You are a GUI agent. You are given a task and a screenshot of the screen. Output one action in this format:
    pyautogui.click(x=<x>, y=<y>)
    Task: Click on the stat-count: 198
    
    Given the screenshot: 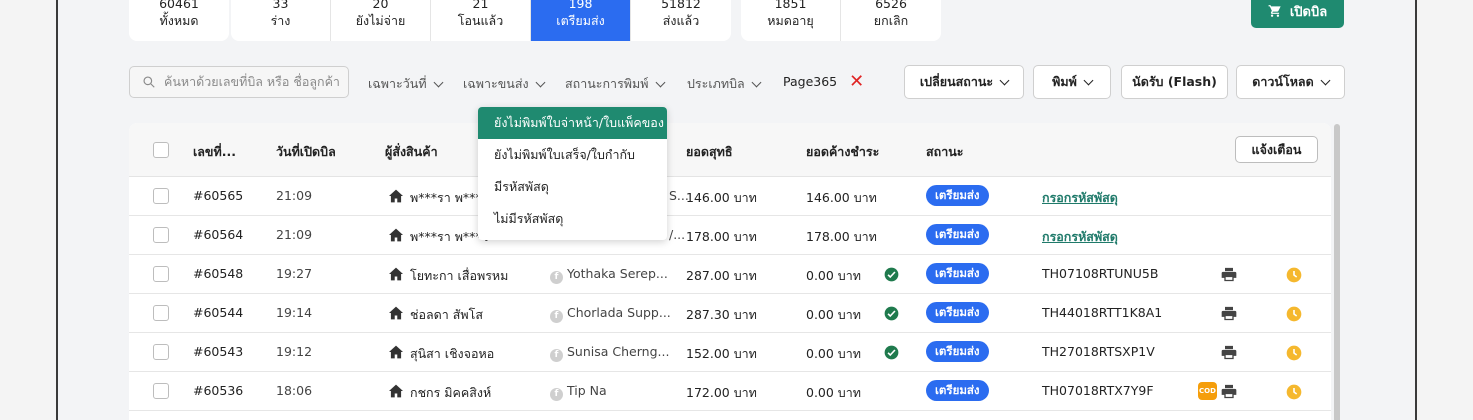 What is the action you would take?
    pyautogui.click(x=580, y=5)
    